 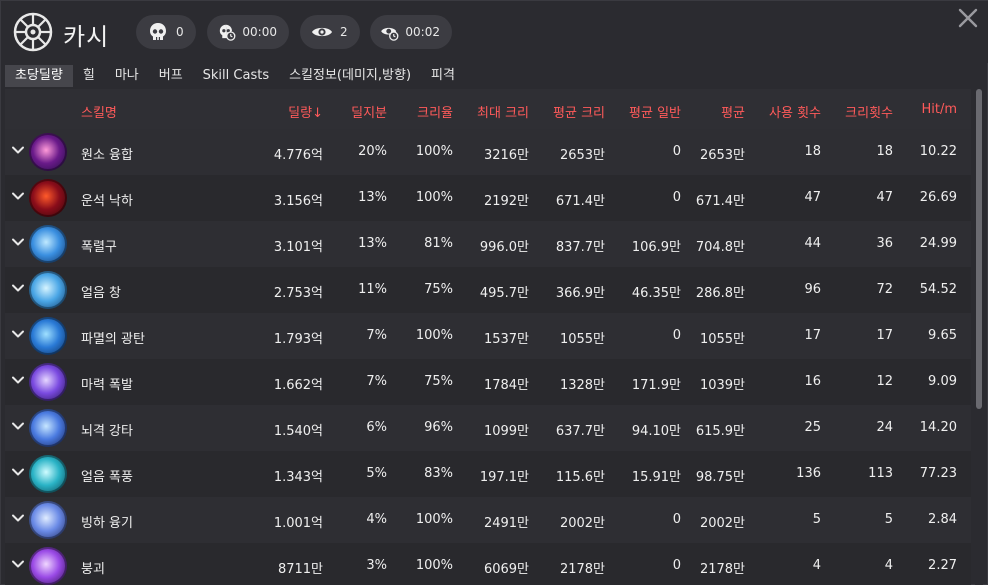 I want to click on tab-skill-casts: Skill Casts, so click(x=236, y=76).